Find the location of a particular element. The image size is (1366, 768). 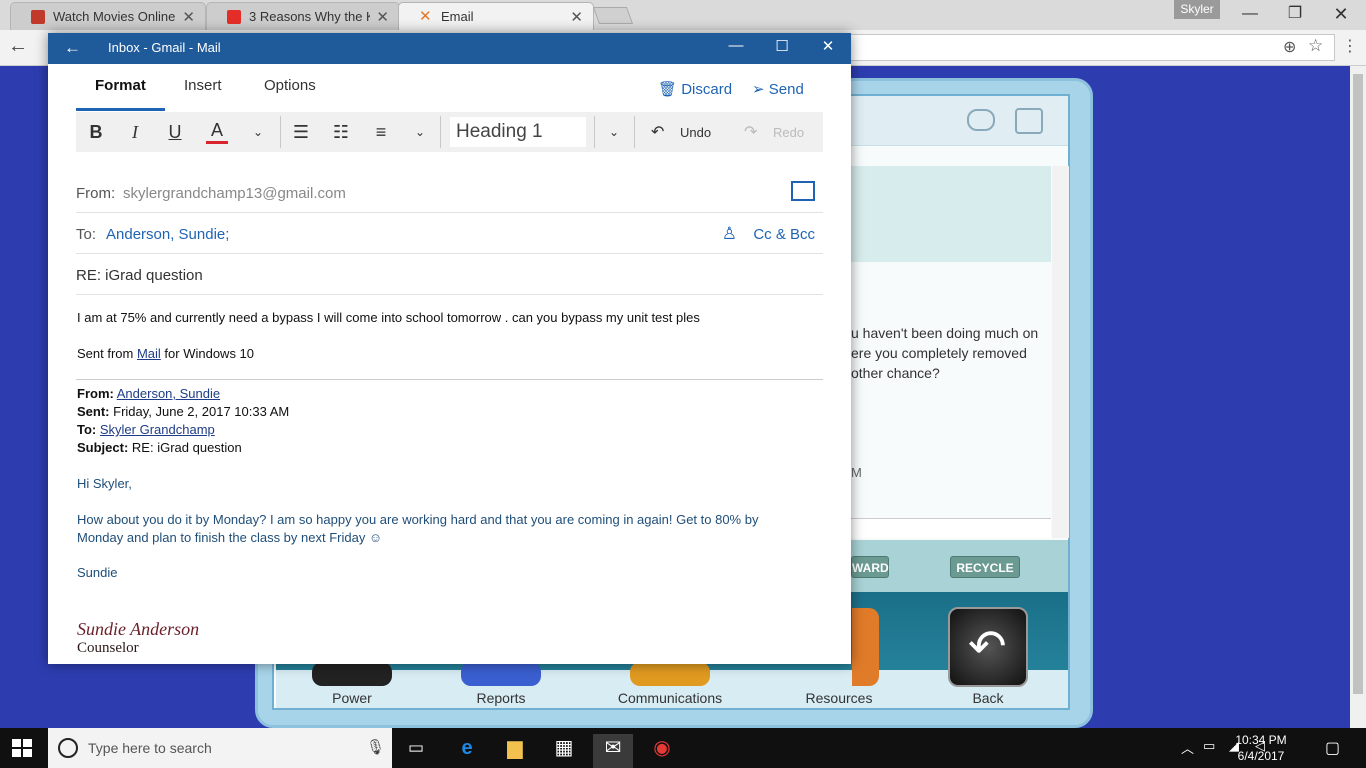

add-contact-icon: ♙ is located at coordinates (729, 234).